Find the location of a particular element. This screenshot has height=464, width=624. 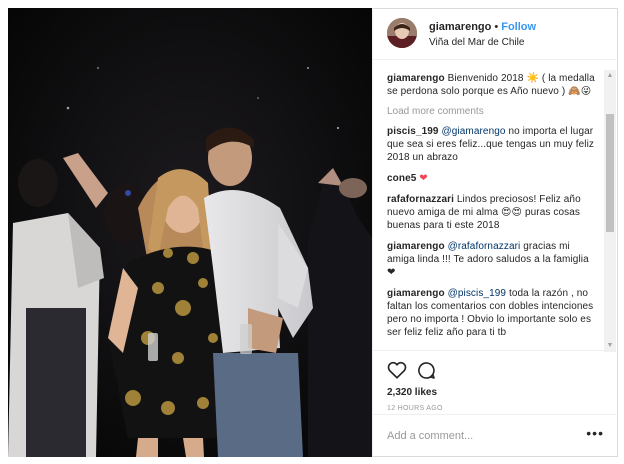

comment-item: cone5 ❤ is located at coordinates (492, 178).